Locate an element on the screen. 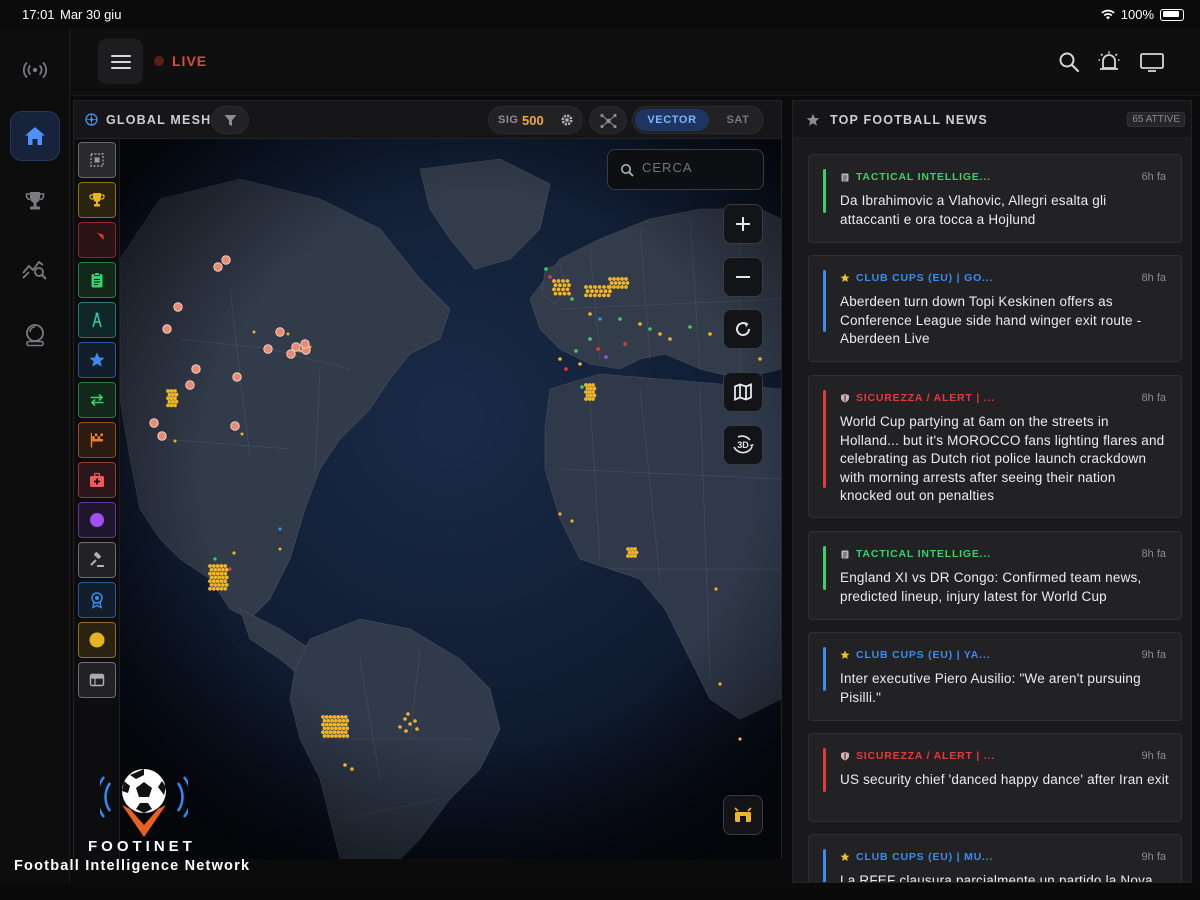 The image size is (1200, 900). alarm-icon is located at coordinates (1109, 62).